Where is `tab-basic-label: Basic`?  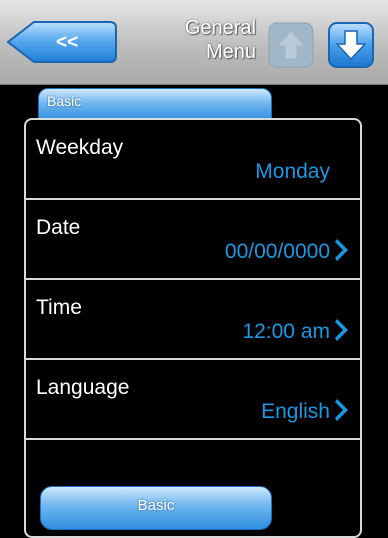
tab-basic-label: Basic is located at coordinates (64, 101).